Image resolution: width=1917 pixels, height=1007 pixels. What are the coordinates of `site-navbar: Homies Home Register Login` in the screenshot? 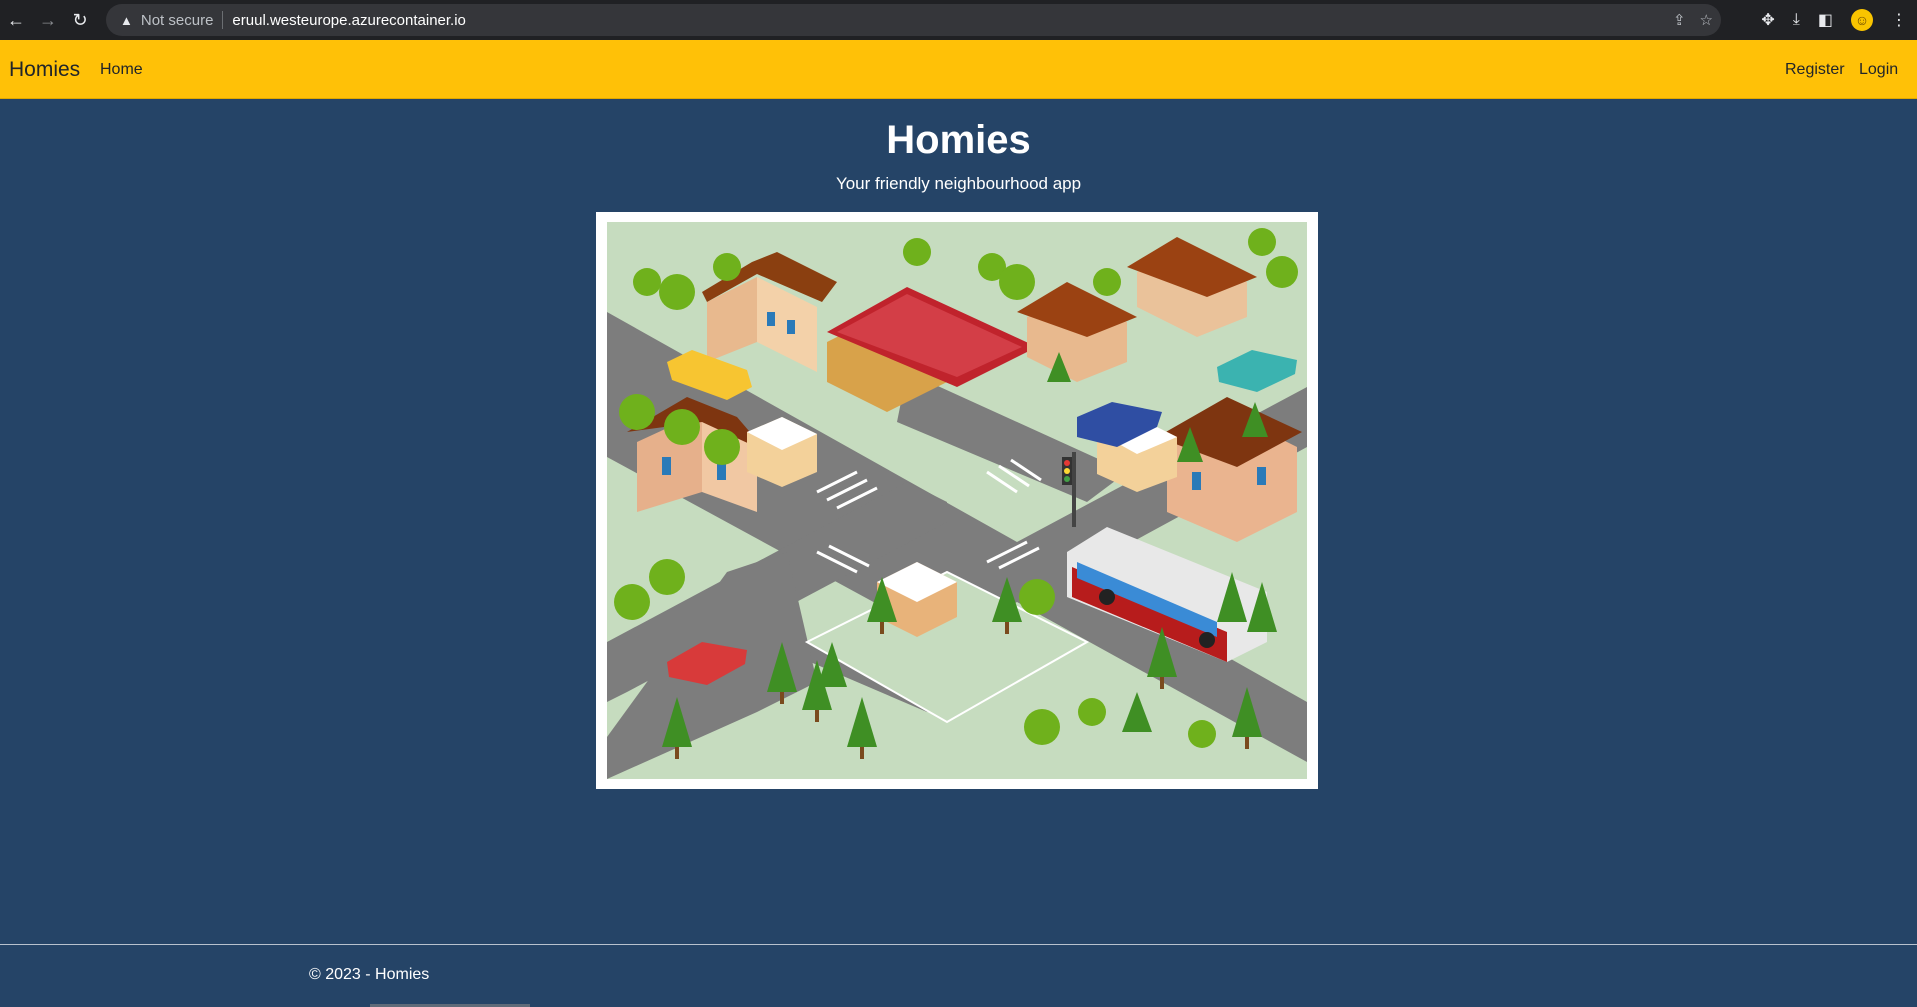 It's located at (958, 69).